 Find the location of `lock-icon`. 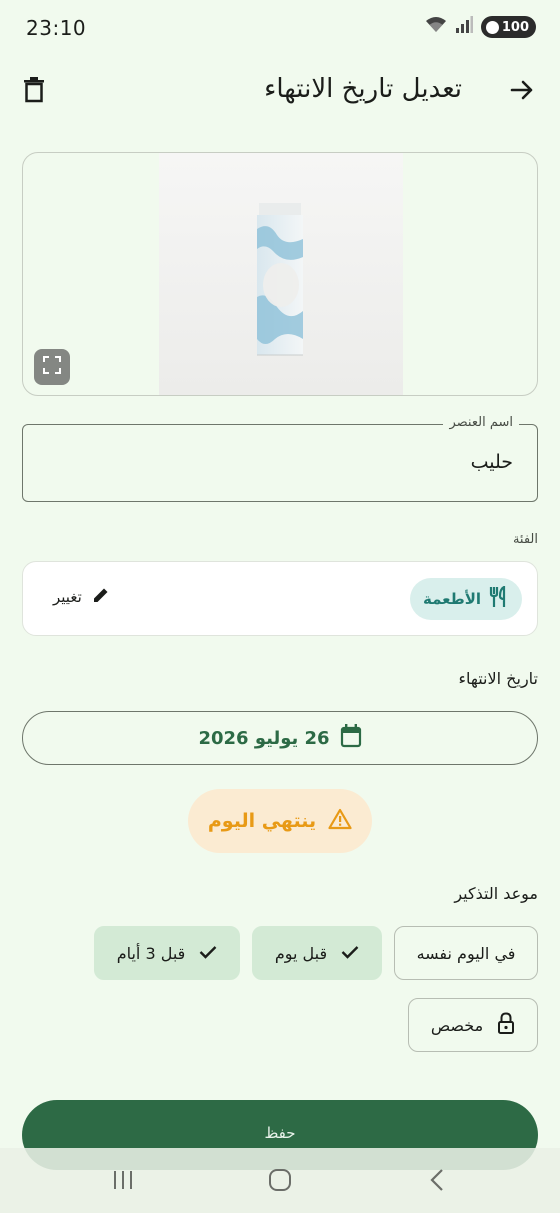

lock-icon is located at coordinates (506, 1025).